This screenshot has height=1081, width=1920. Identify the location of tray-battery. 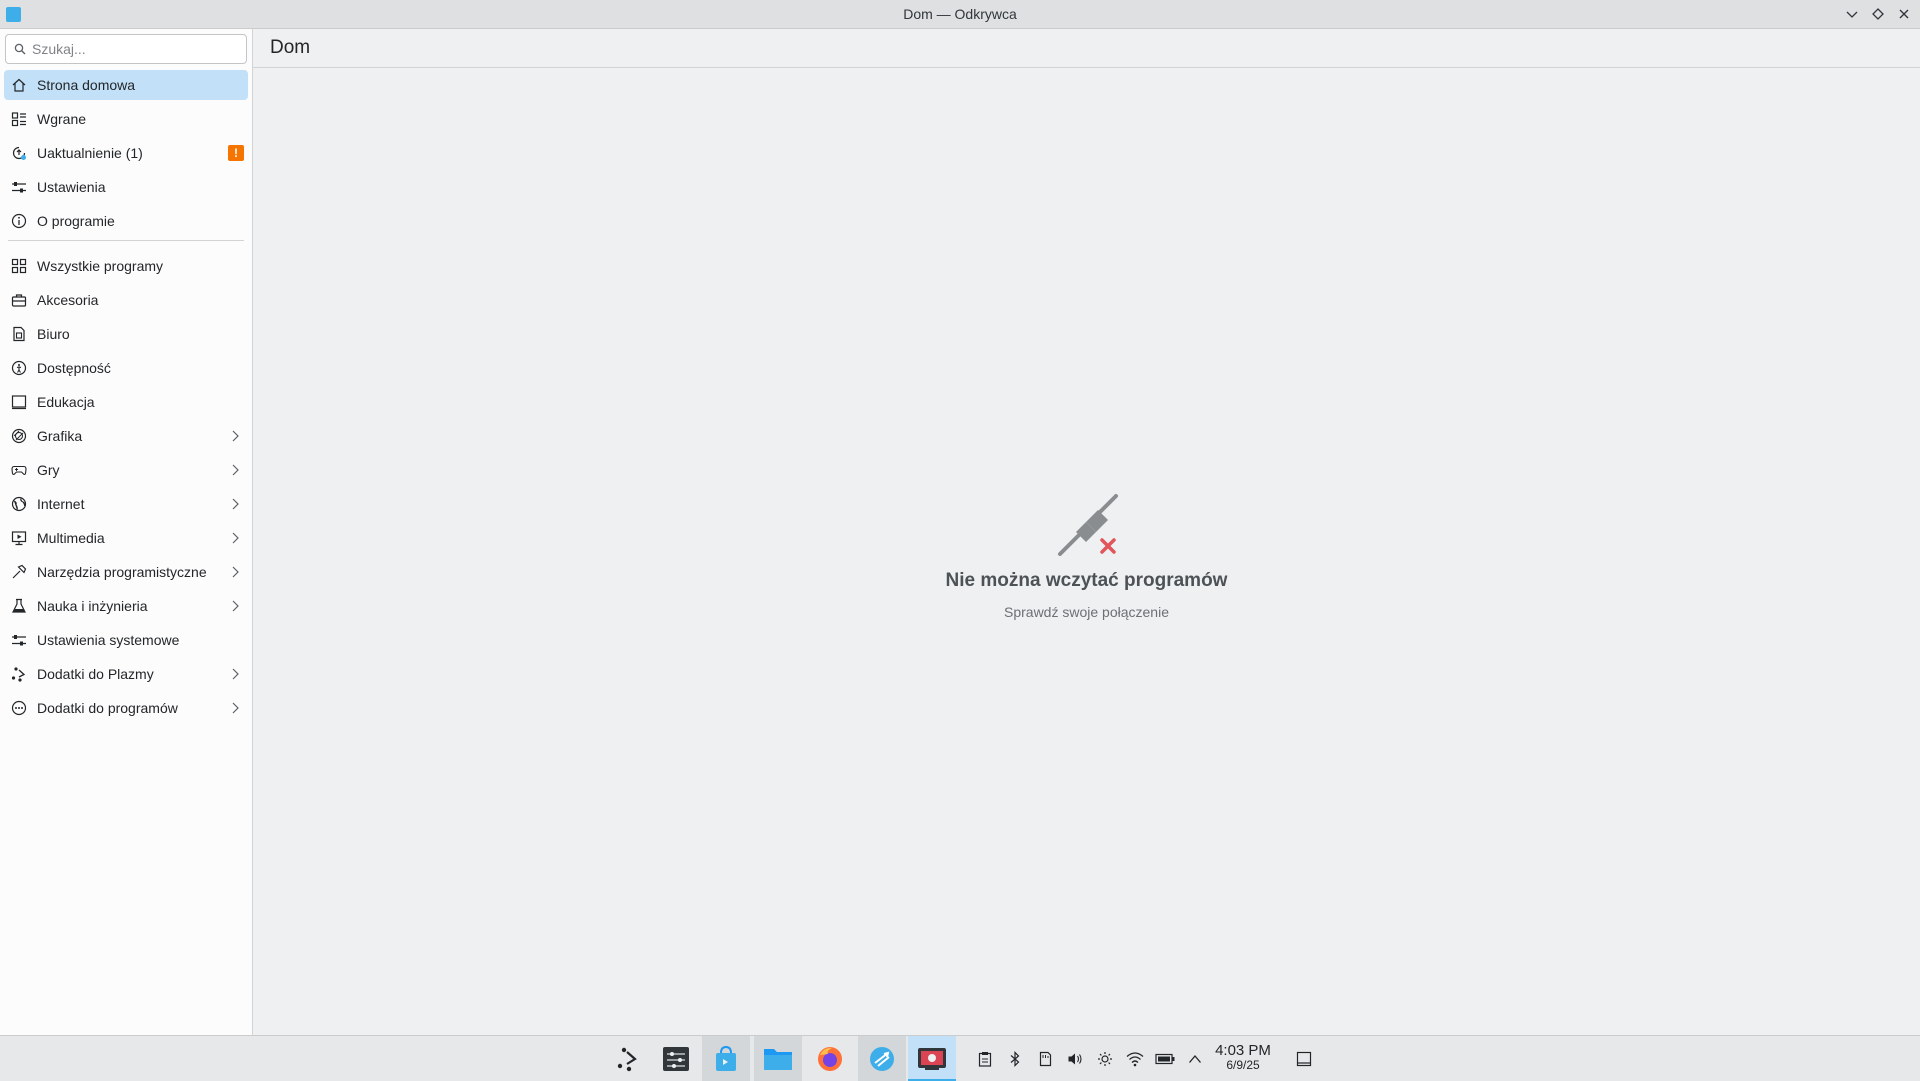
(1165, 1058).